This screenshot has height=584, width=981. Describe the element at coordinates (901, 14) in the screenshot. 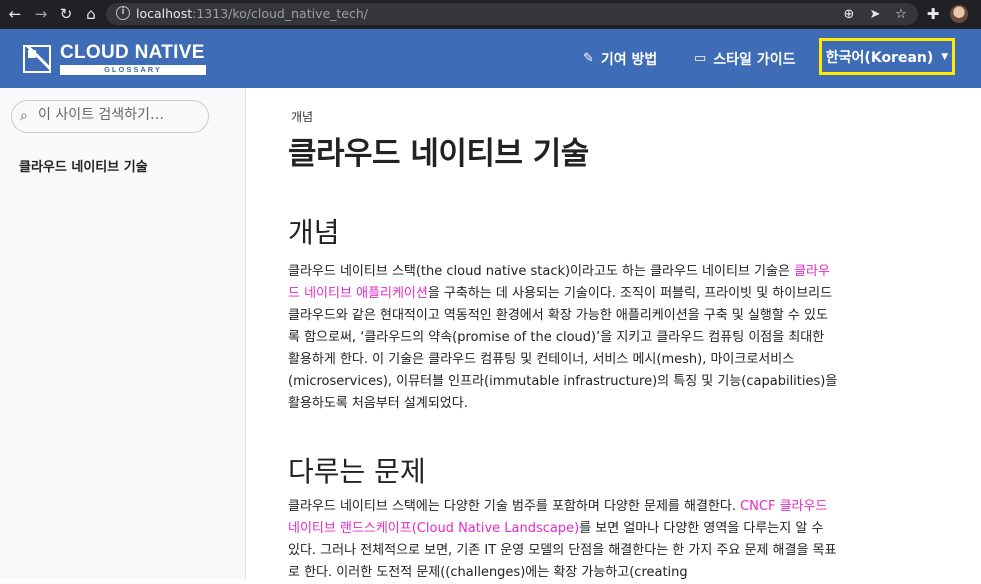

I see `bookmark-star-icon: ☆` at that location.